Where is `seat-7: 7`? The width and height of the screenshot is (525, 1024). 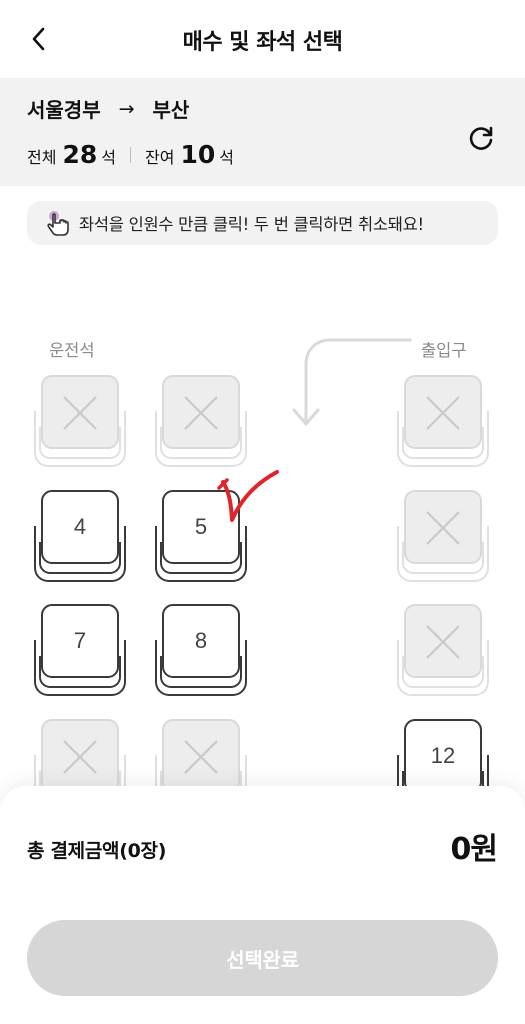 seat-7: 7 is located at coordinates (80, 650).